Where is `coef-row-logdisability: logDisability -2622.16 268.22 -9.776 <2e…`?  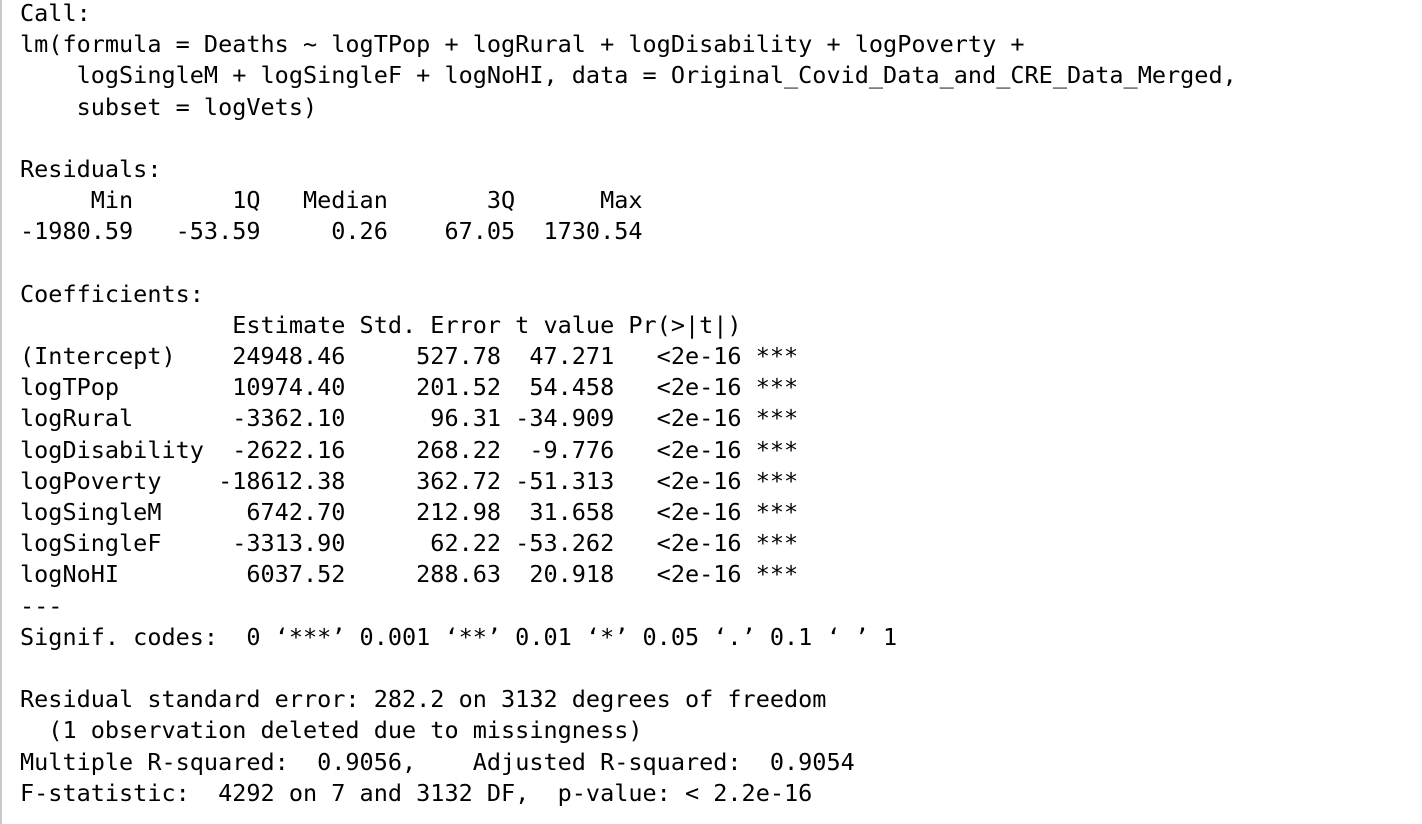 coef-row-logdisability: logDisability -2622.16 268.22 -9.776 <2e… is located at coordinates (409, 449).